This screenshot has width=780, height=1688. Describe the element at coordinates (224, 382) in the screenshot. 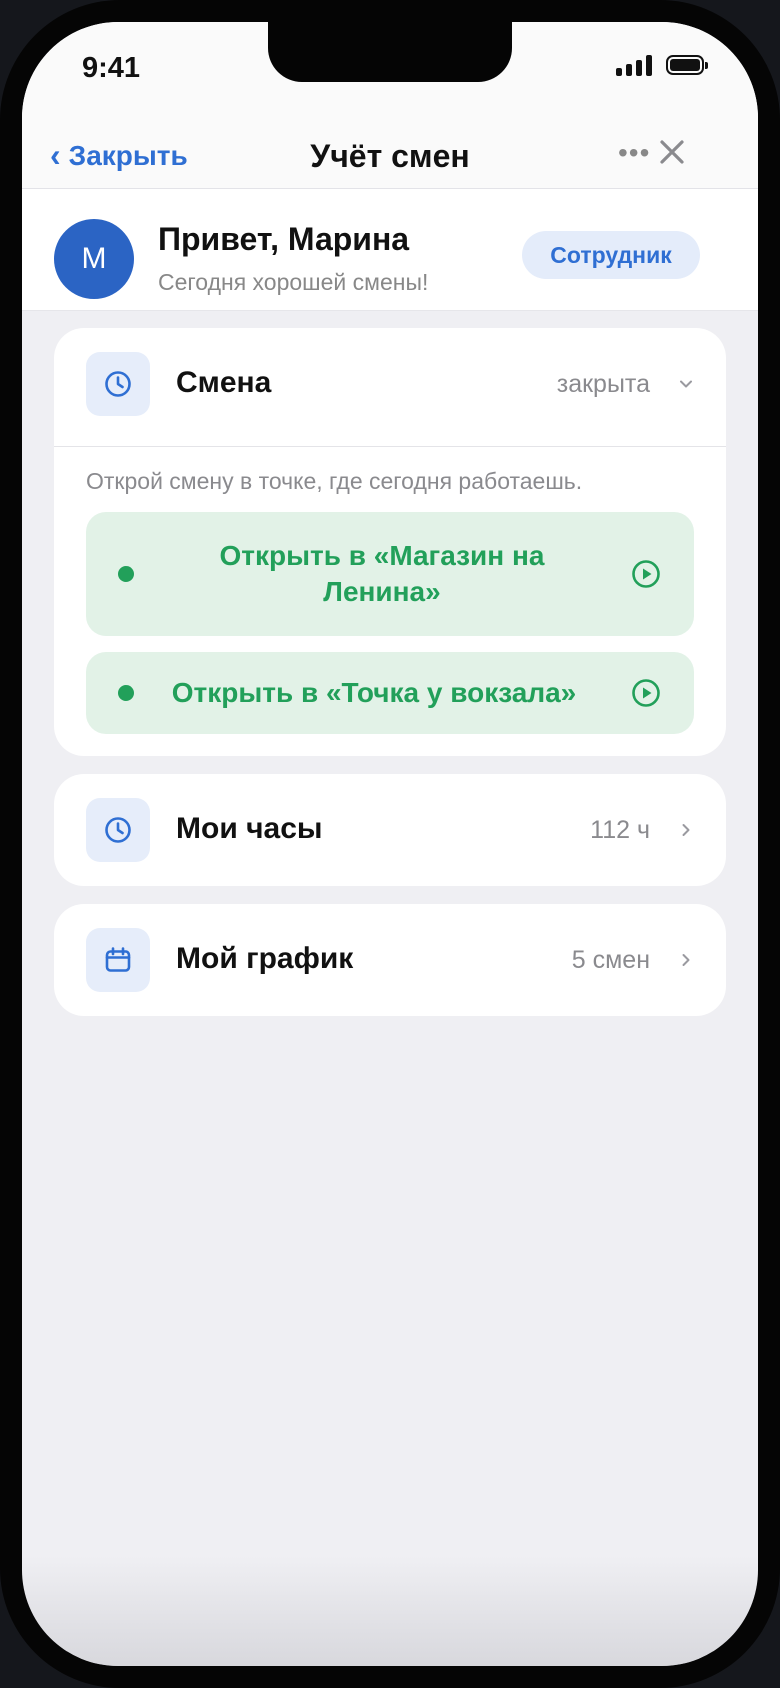

I see `shift-title: Смена` at that location.